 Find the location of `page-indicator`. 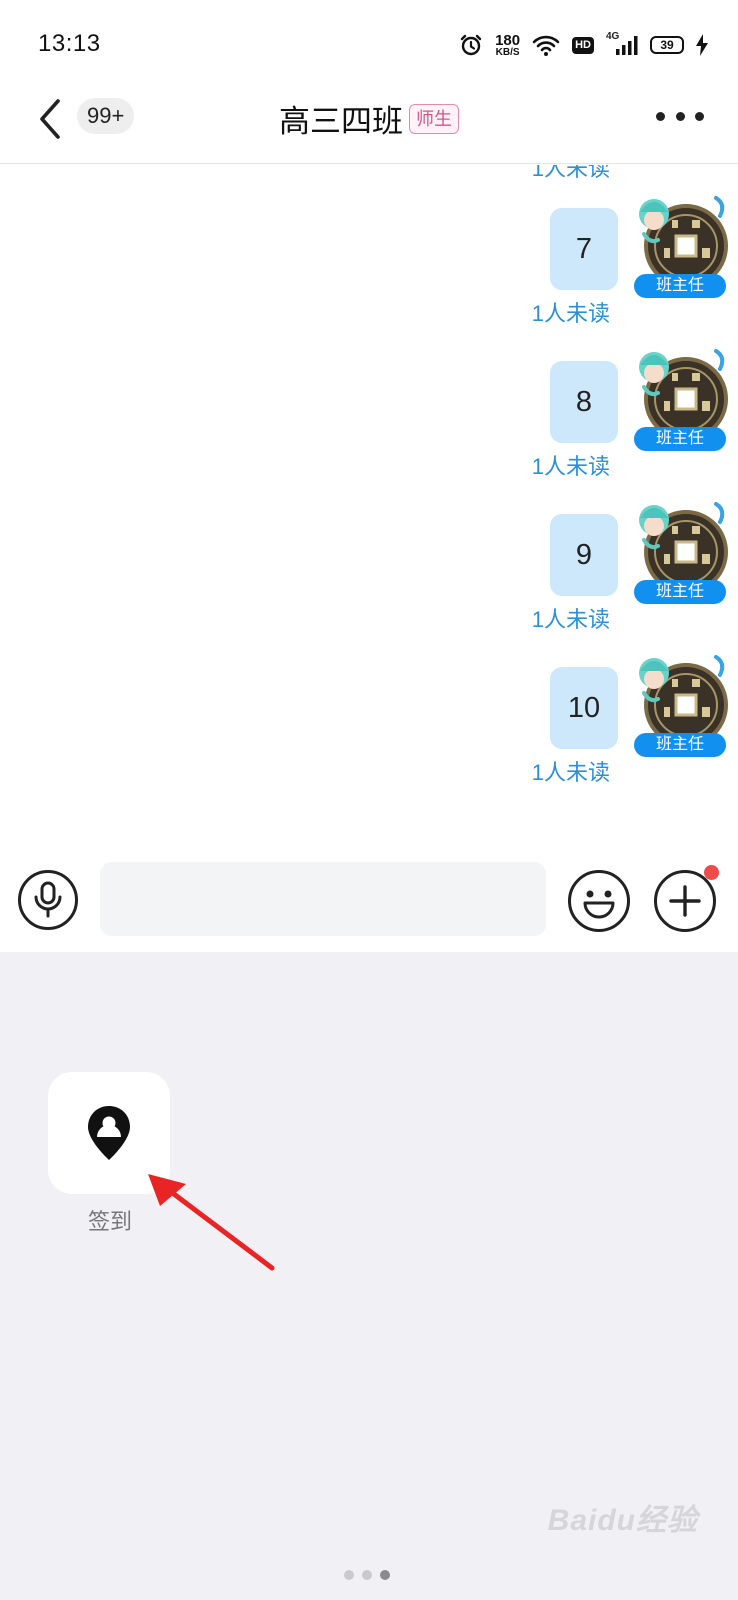

page-indicator is located at coordinates (367, 1575).